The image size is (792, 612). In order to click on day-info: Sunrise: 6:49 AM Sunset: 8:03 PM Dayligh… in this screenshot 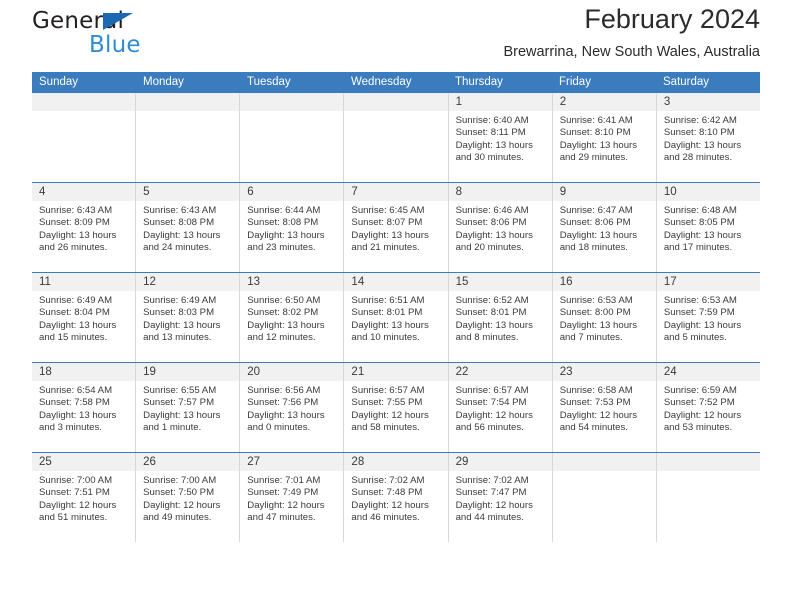, I will do `click(187, 318)`.